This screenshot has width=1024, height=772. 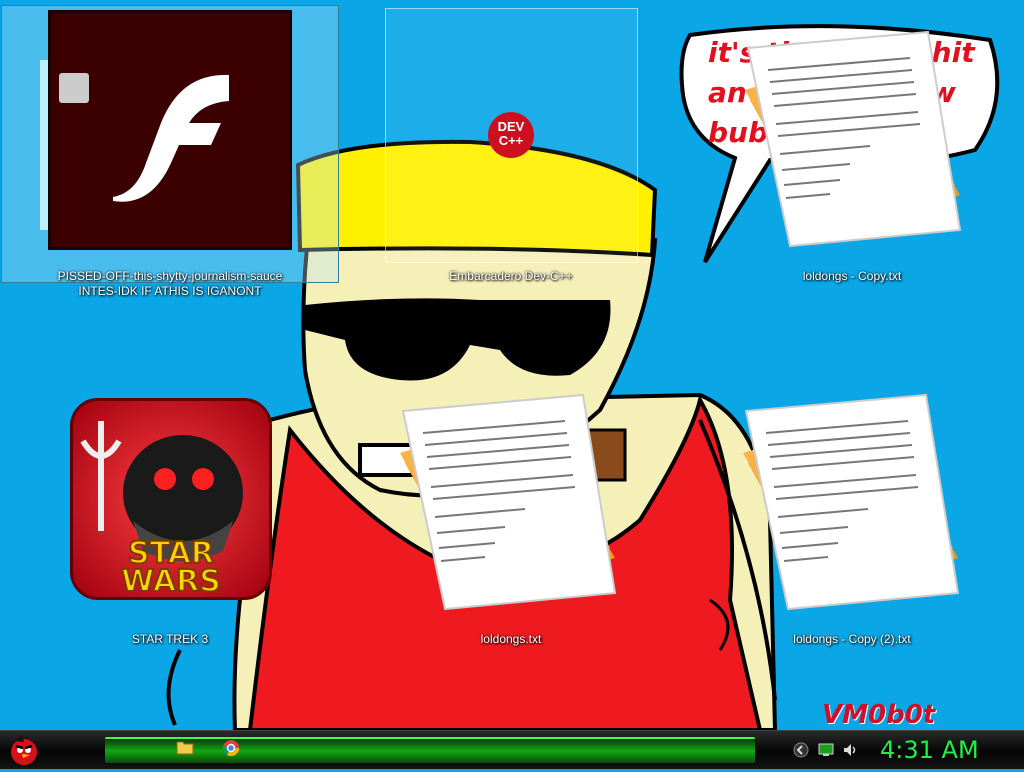 I want to click on taskbar-clock: 4:31 AM, so click(x=950, y=750).